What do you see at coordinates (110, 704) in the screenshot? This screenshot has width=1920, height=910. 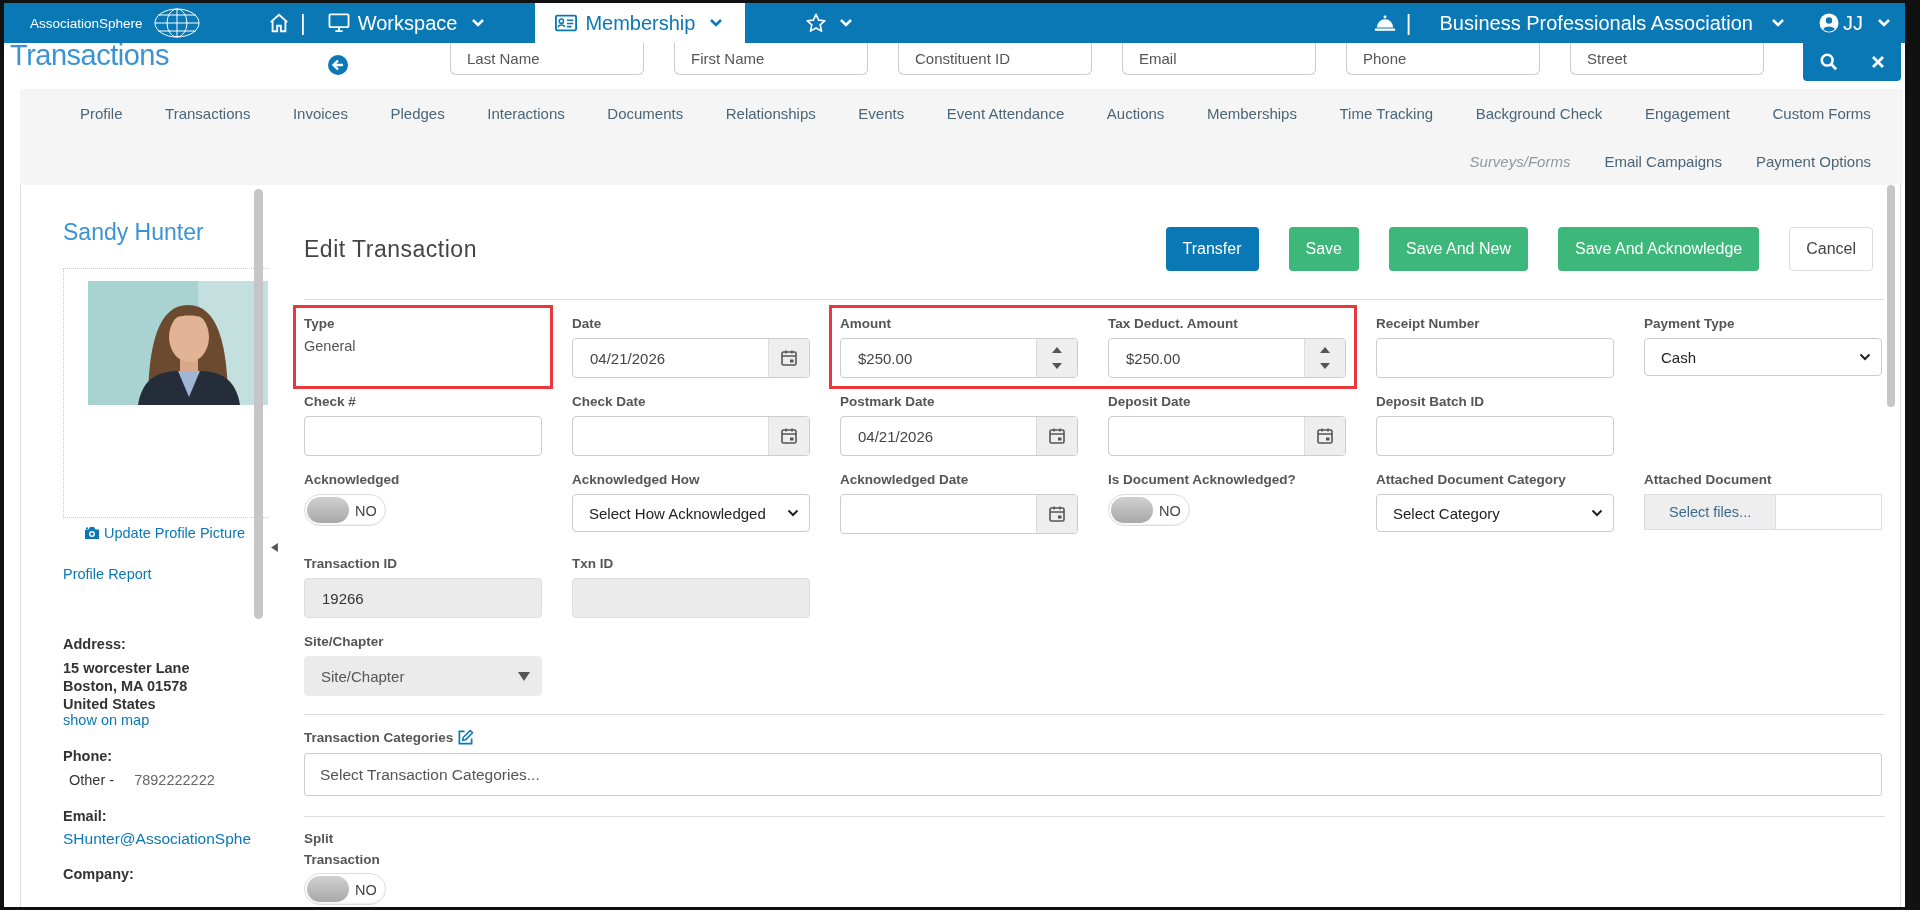 I see `address-line: United States` at bounding box center [110, 704].